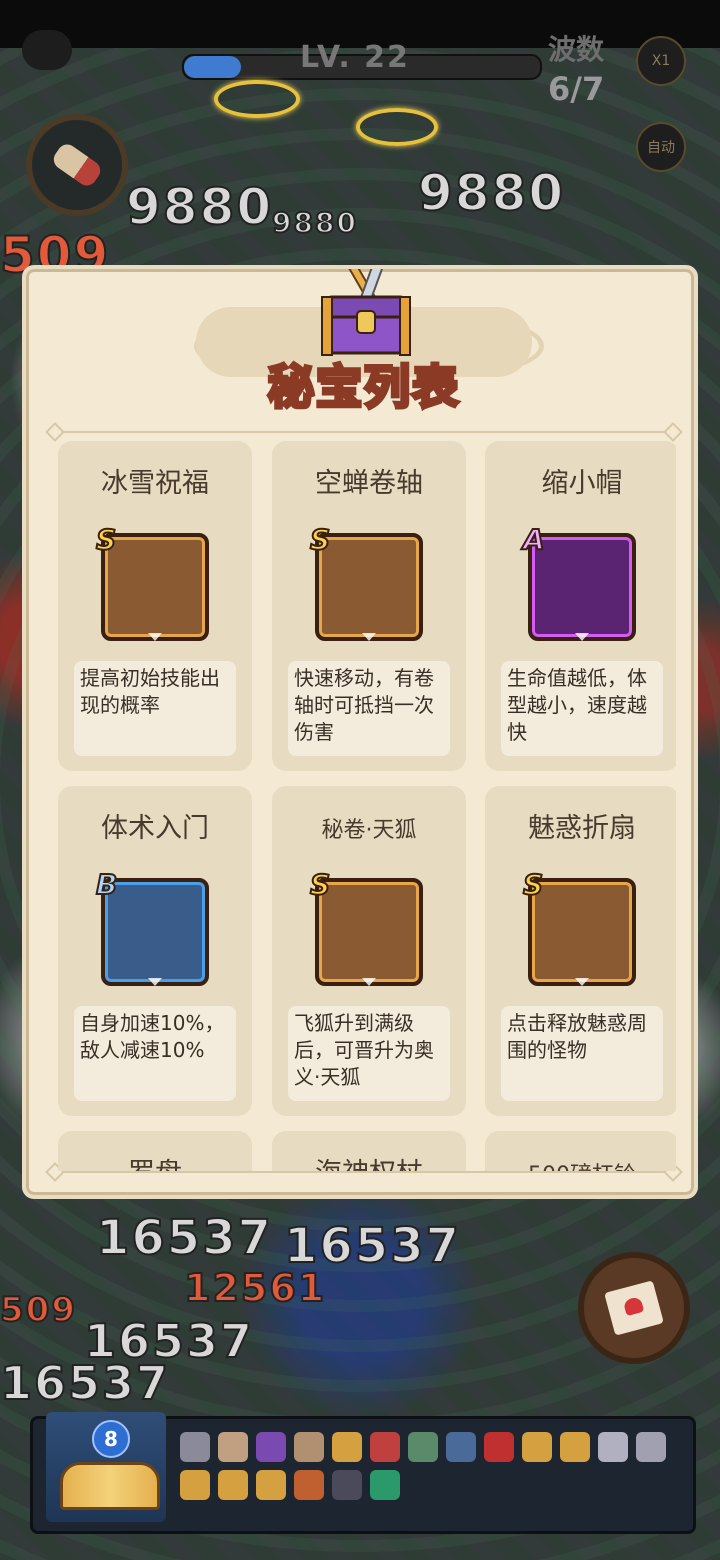 The image size is (720, 1560). Describe the element at coordinates (582, 708) in the screenshot. I see `treasure-description: 生命值越低，体型越小，速度越快` at that location.